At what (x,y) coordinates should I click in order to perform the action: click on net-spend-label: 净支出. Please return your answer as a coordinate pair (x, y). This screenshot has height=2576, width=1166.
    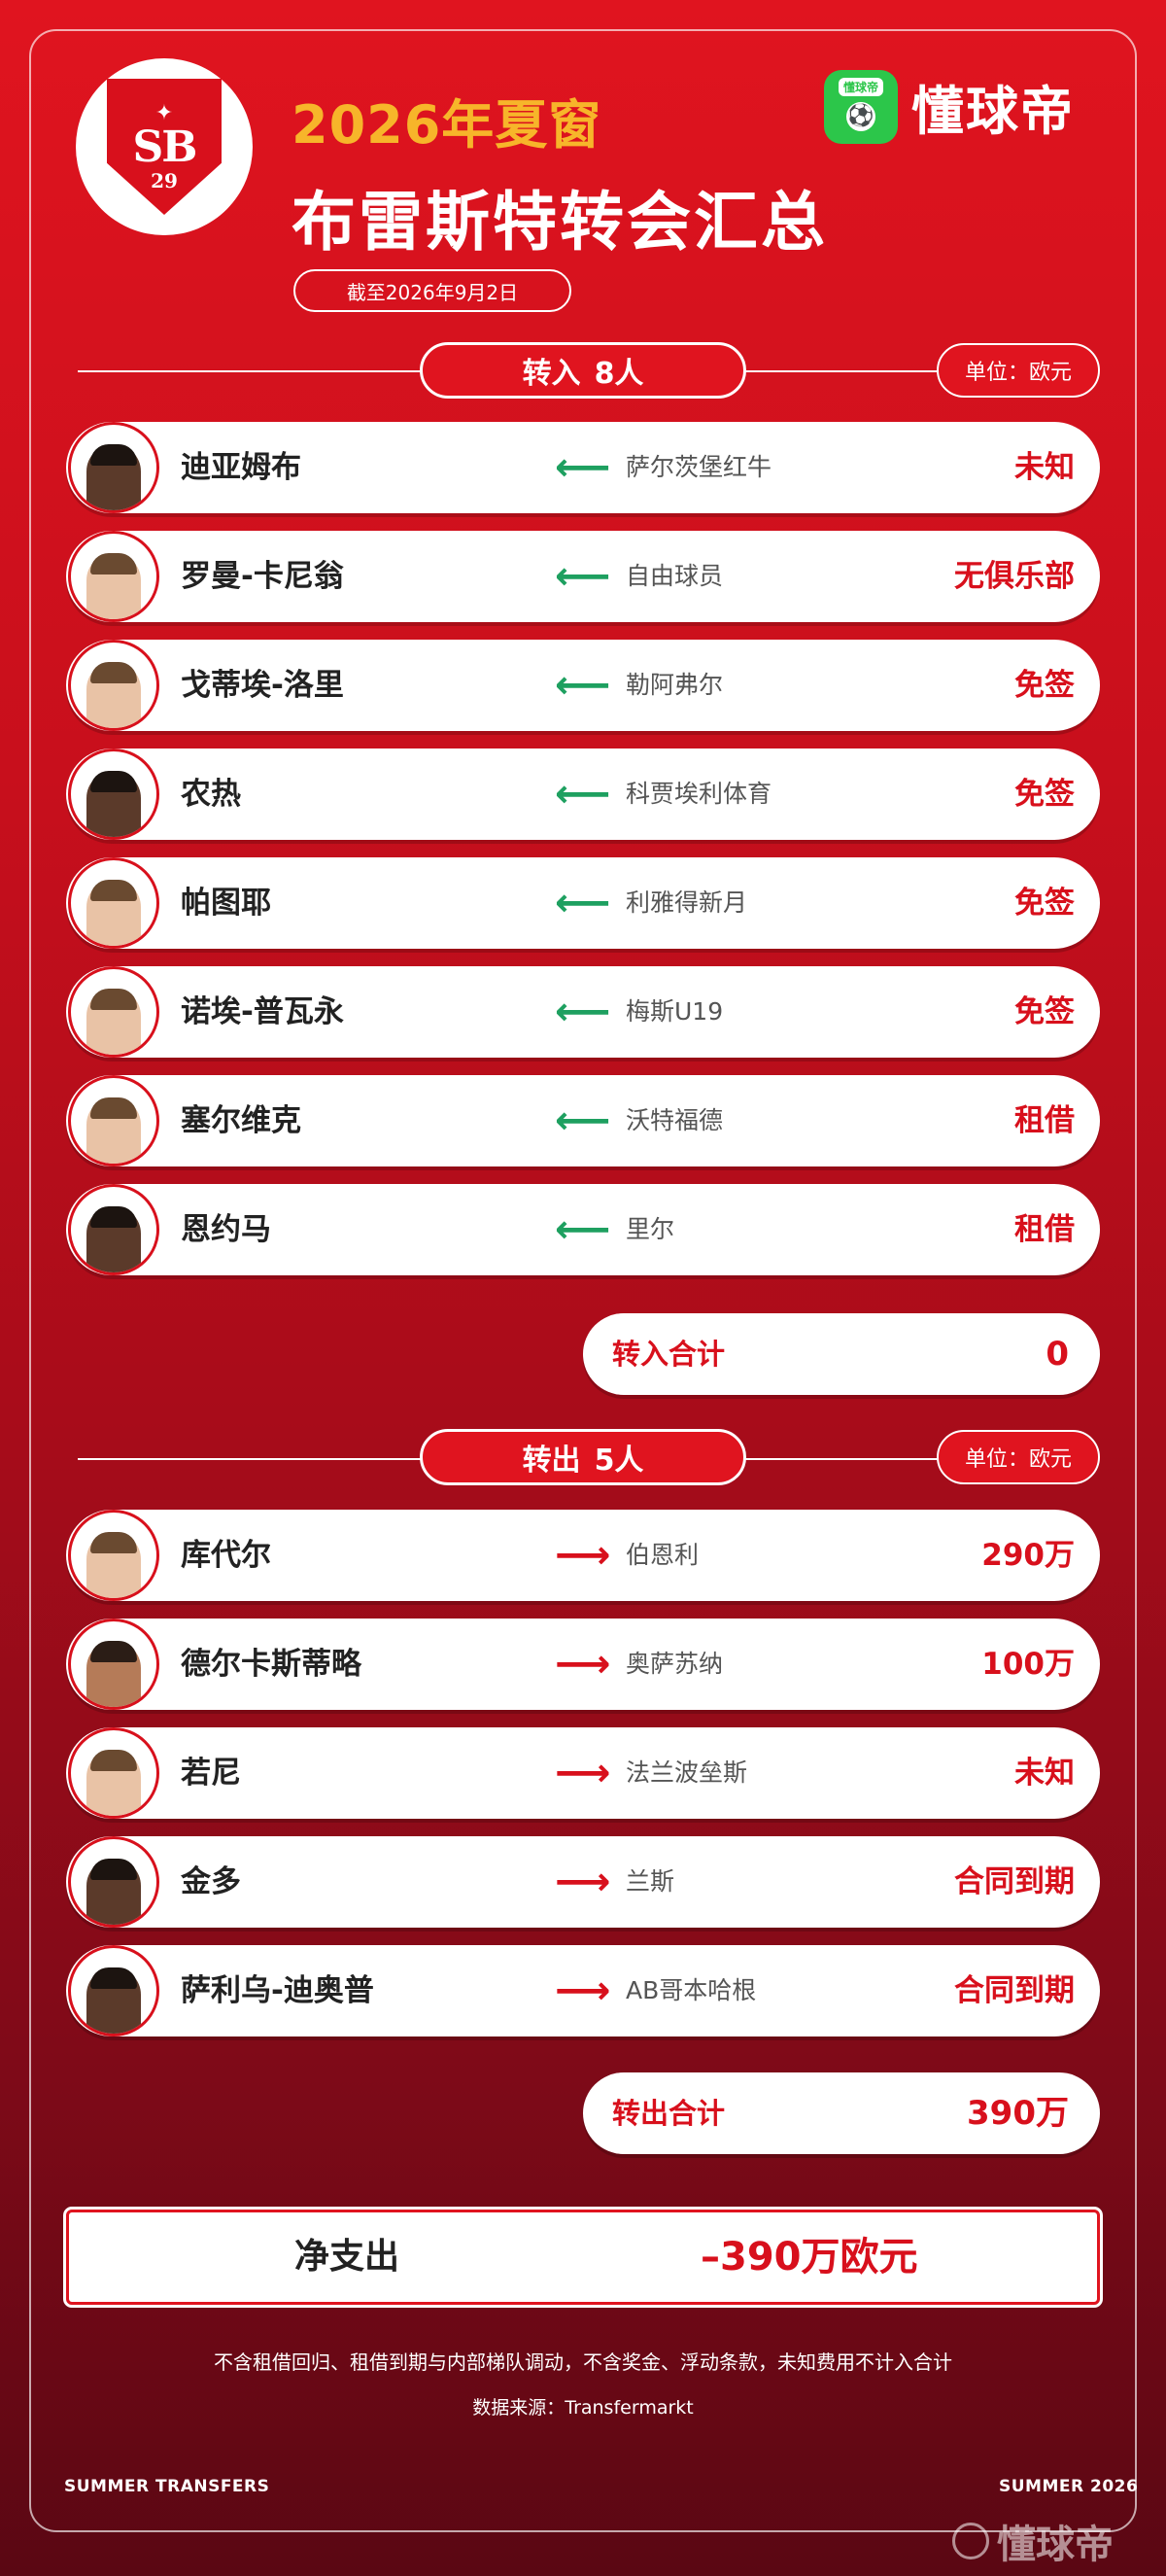
    Looking at the image, I should click on (347, 2257).